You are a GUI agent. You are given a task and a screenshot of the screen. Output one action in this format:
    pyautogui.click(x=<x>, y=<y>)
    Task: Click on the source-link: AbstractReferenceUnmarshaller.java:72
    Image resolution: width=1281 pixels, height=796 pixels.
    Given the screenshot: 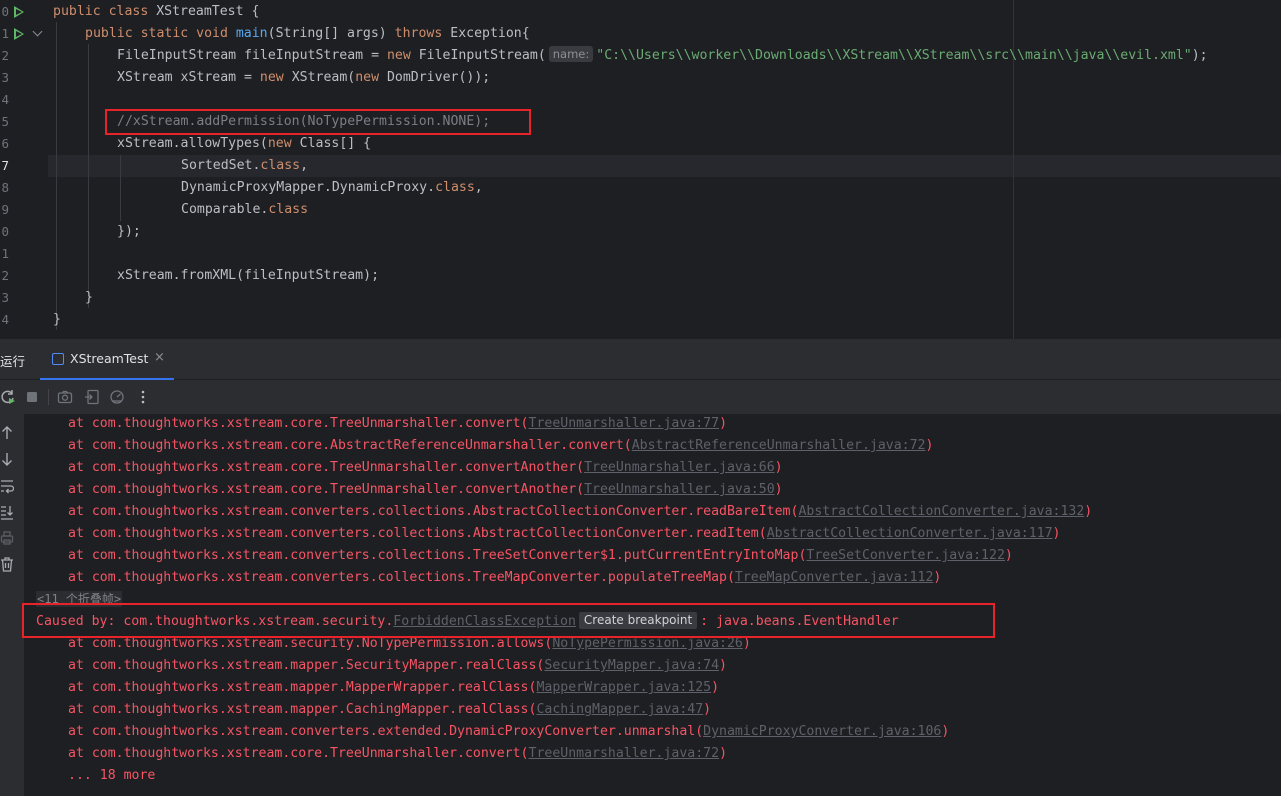 What is the action you would take?
    pyautogui.click(x=779, y=445)
    